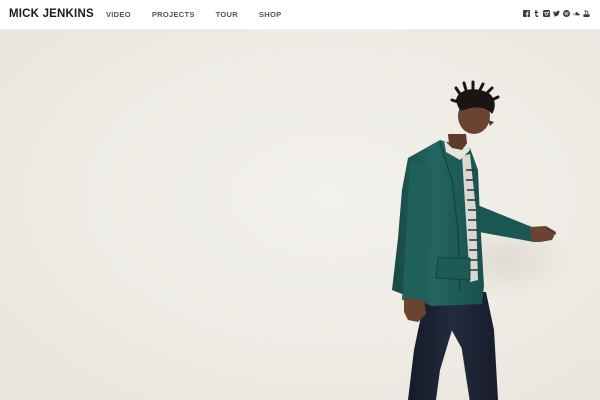 The width and height of the screenshot is (600, 400). Describe the element at coordinates (227, 14) in the screenshot. I see `nav-item-tour: TOUR` at that location.